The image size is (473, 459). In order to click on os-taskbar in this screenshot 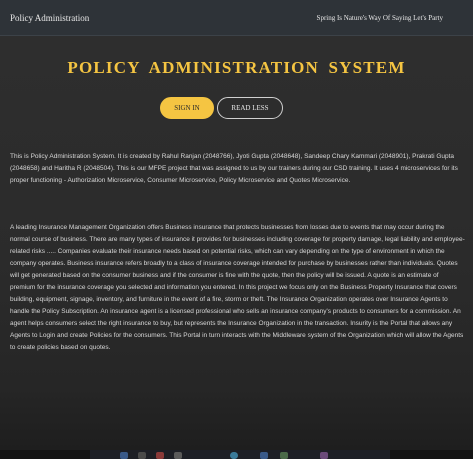, I will do `click(236, 454)`.